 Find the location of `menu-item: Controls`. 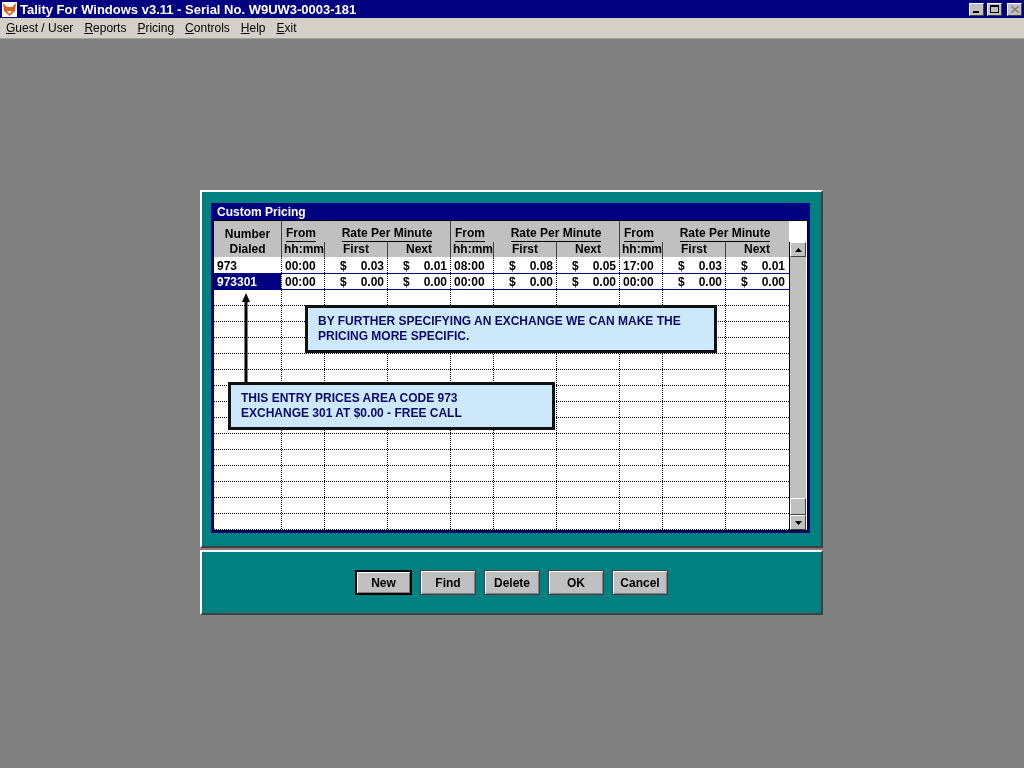

menu-item: Controls is located at coordinates (207, 28).